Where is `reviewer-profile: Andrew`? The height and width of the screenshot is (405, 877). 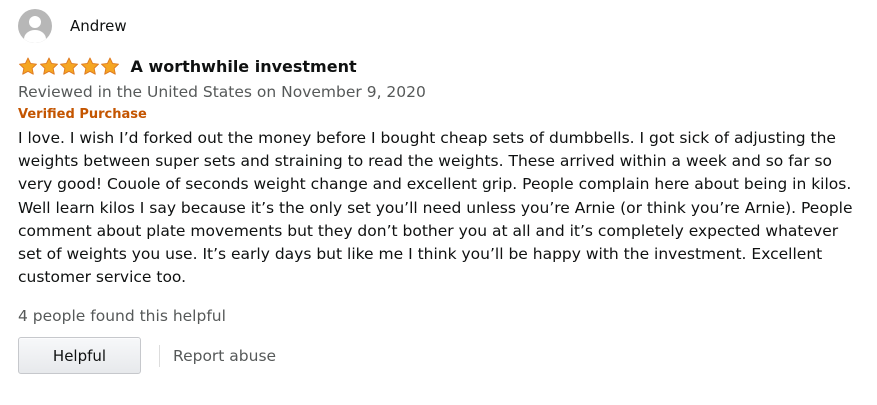
reviewer-profile: Andrew is located at coordinates (443, 26).